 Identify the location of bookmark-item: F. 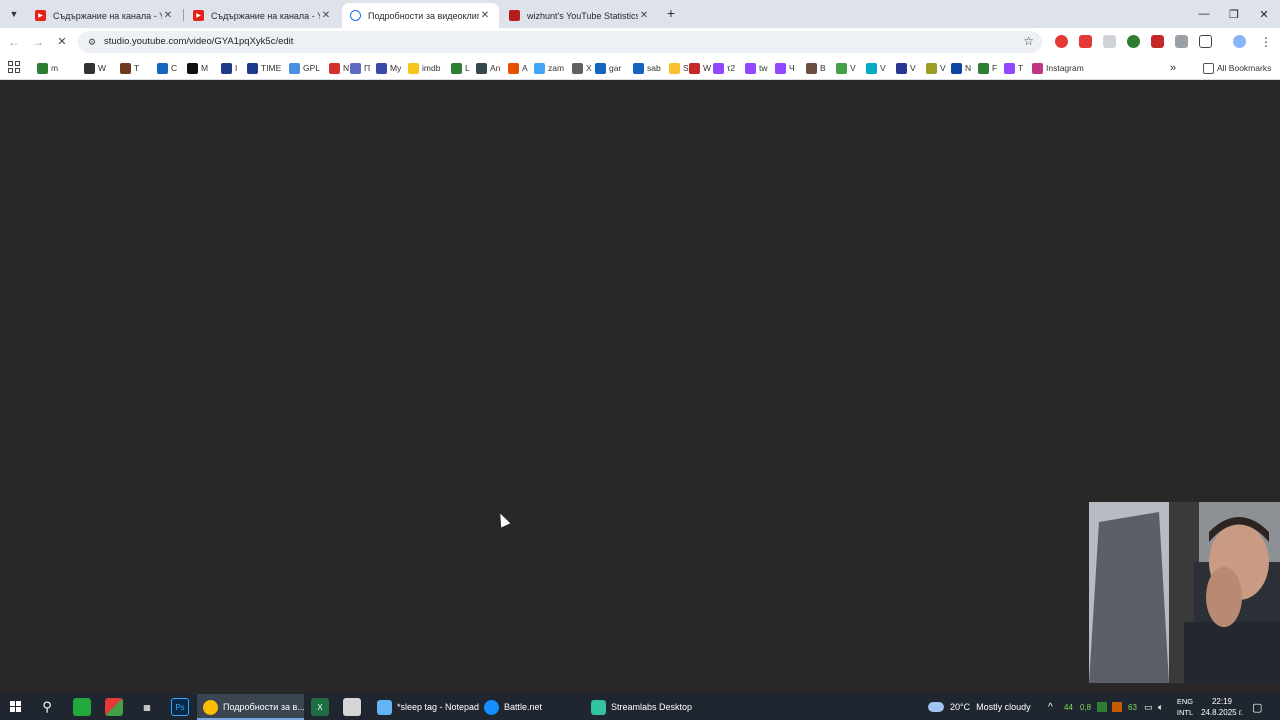
(987, 68).